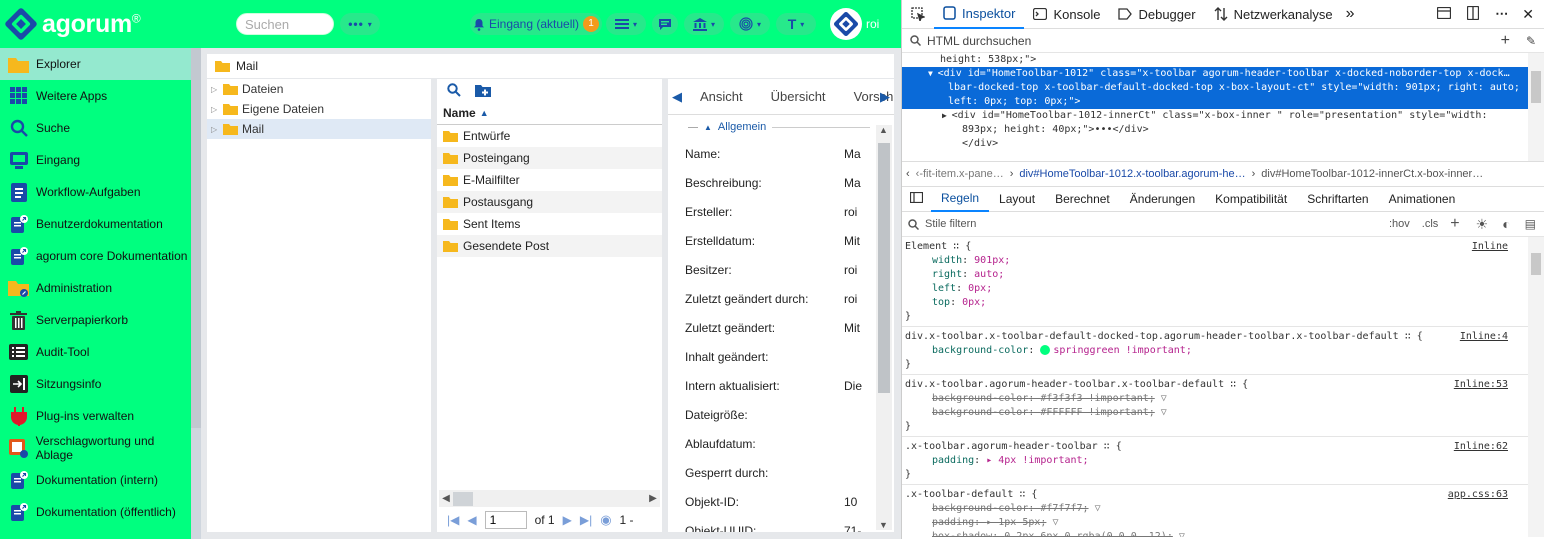 This screenshot has height=539, width=1544. I want to click on sidebar-item-explorer: Explorer, so click(95, 64).